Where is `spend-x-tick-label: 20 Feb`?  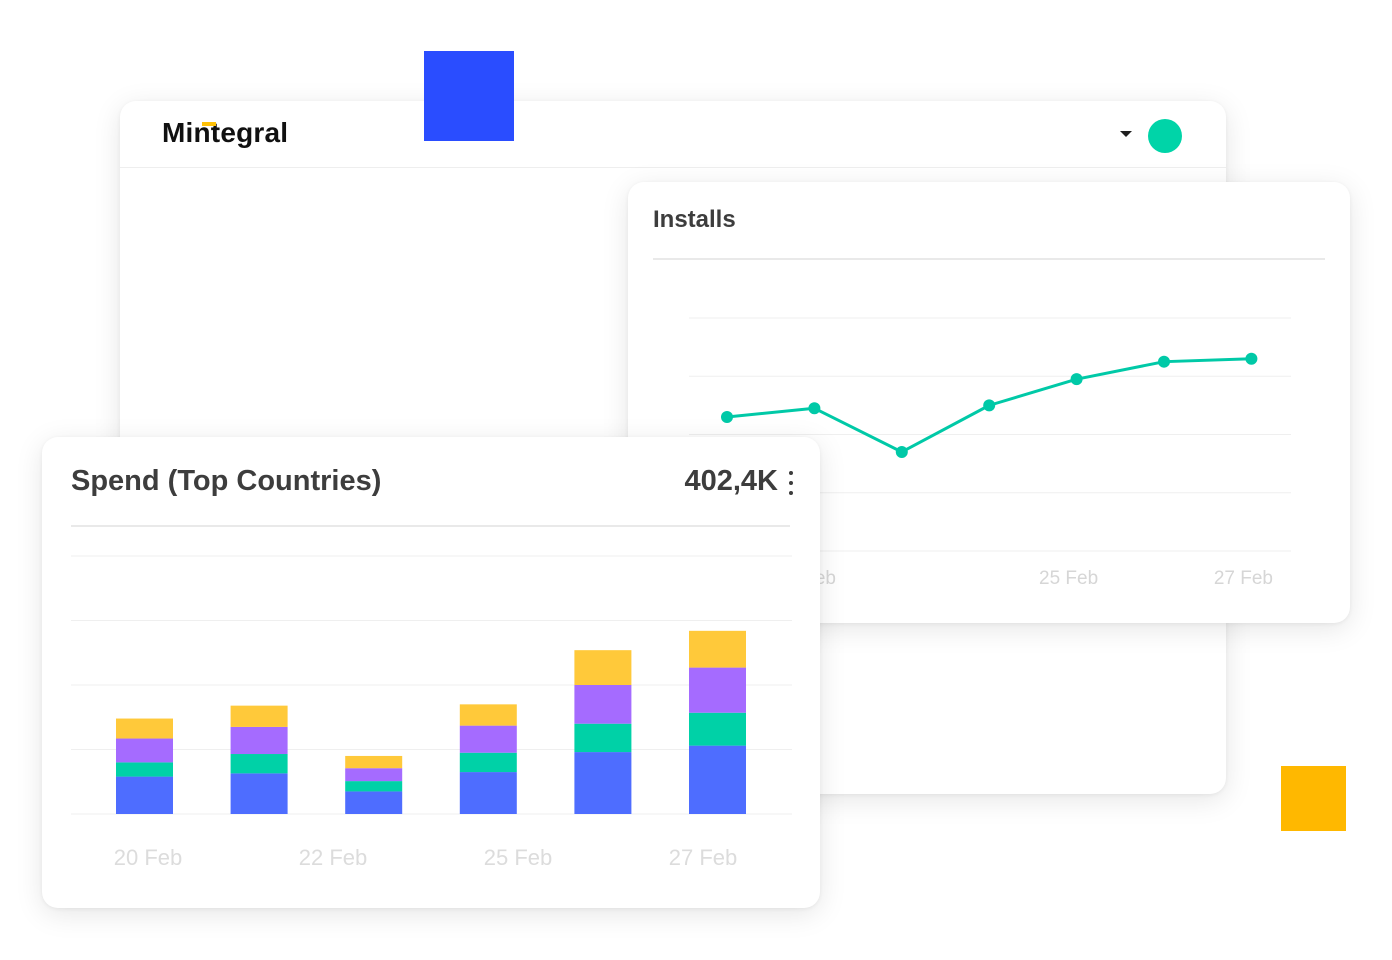
spend-x-tick-label: 20 Feb is located at coordinates (148, 857).